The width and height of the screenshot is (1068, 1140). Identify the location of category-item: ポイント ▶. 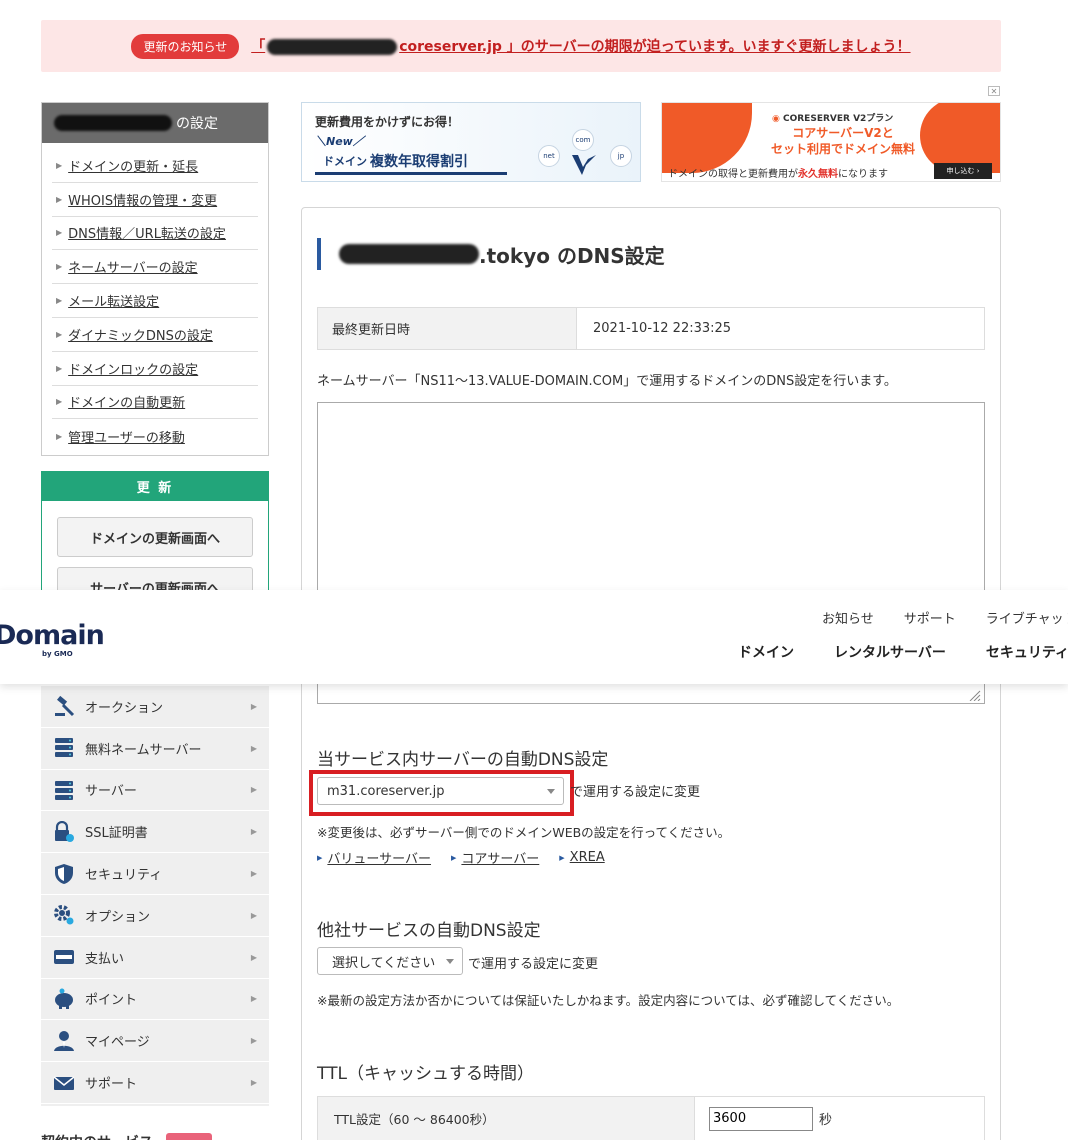
(155, 1000).